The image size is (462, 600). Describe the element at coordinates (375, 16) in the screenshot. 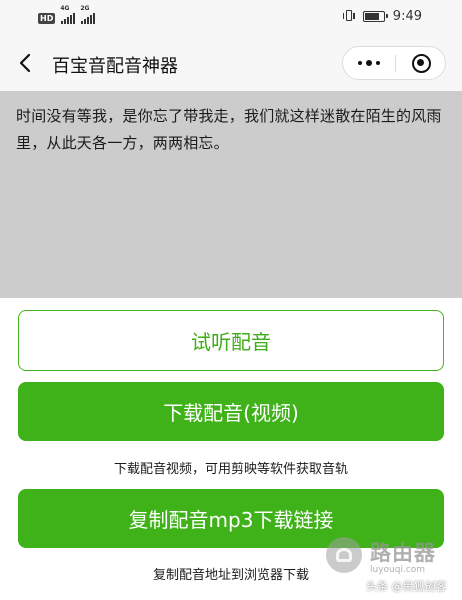

I see `battery-icon` at that location.